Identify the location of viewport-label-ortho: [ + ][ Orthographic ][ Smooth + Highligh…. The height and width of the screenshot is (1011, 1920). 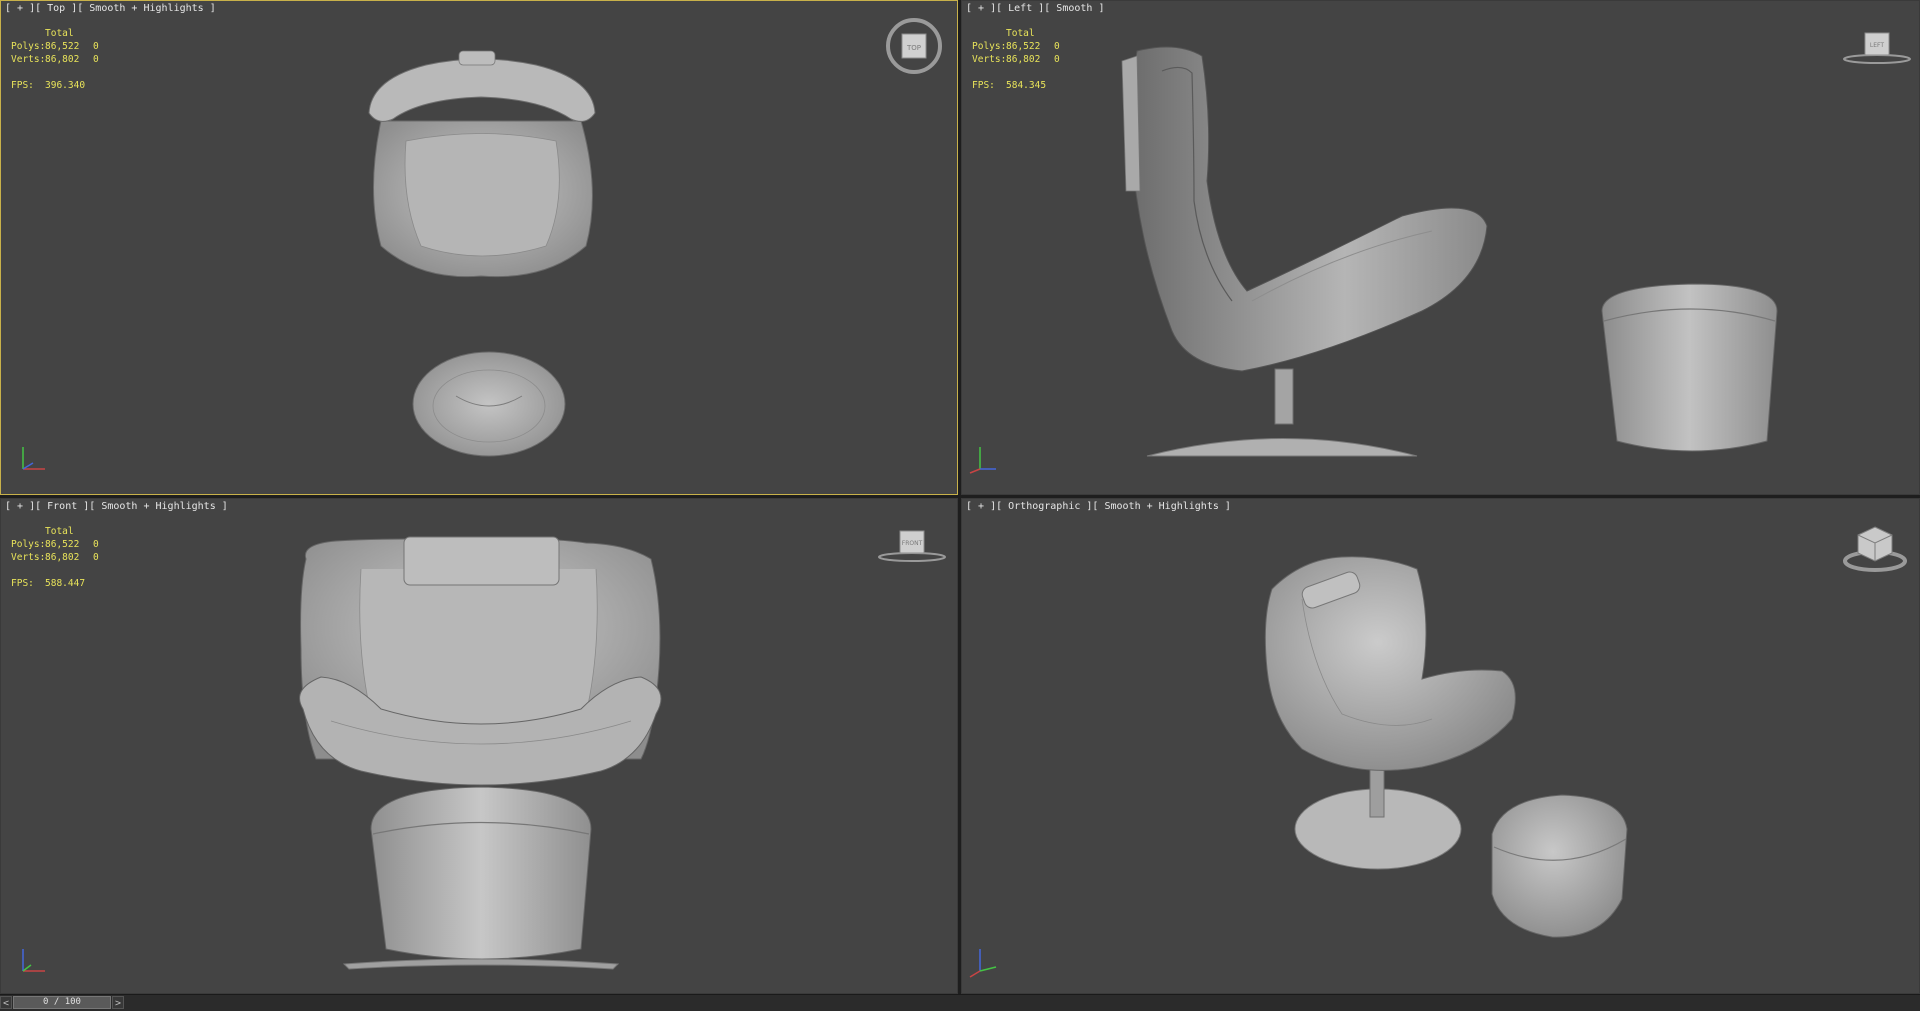
(1098, 506).